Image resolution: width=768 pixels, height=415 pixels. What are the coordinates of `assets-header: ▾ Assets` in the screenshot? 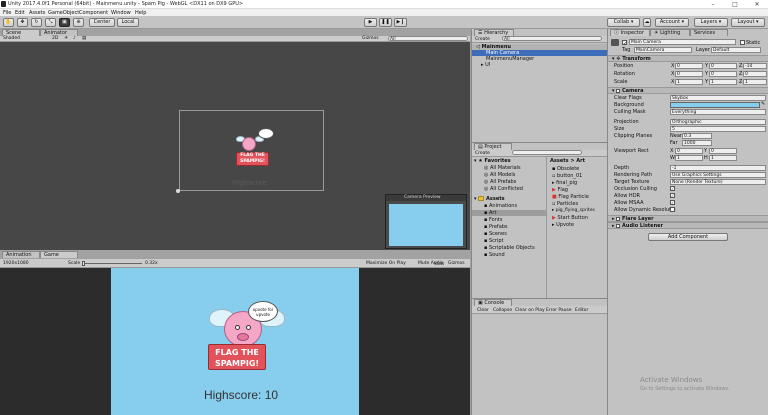 It's located at (489, 199).